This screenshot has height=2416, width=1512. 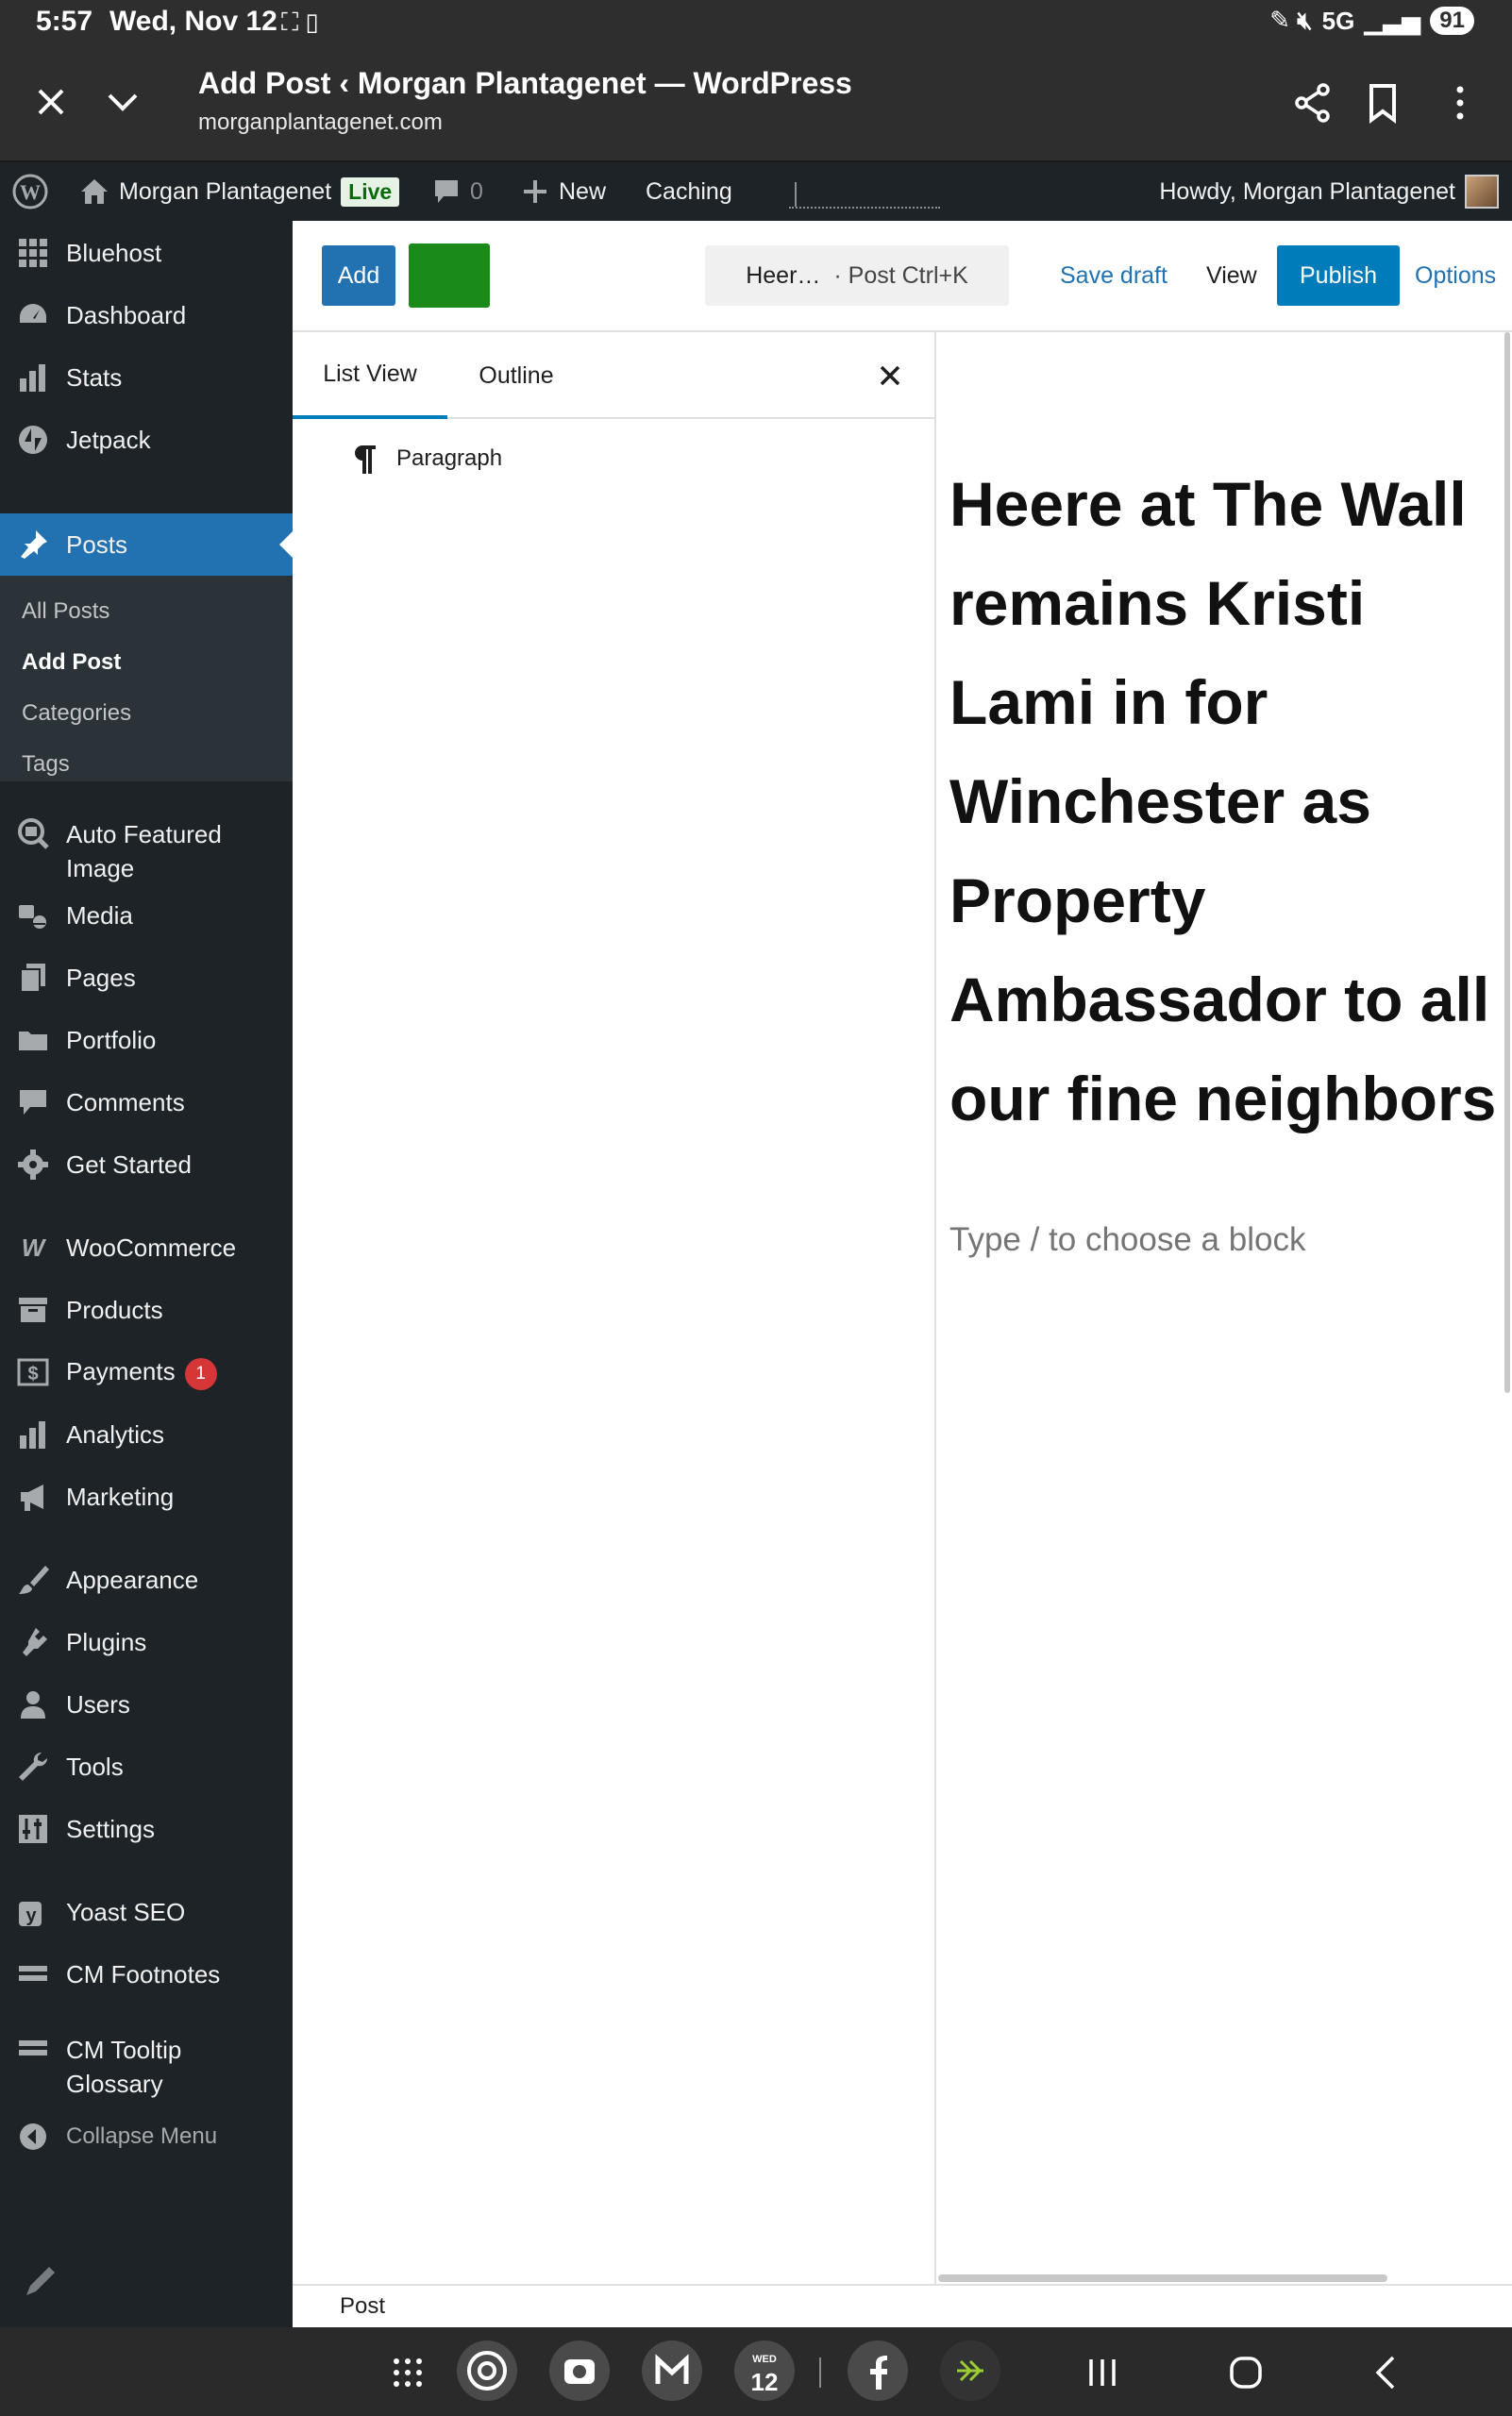 I want to click on sidebar-item-label: Bluehost, so click(x=114, y=253).